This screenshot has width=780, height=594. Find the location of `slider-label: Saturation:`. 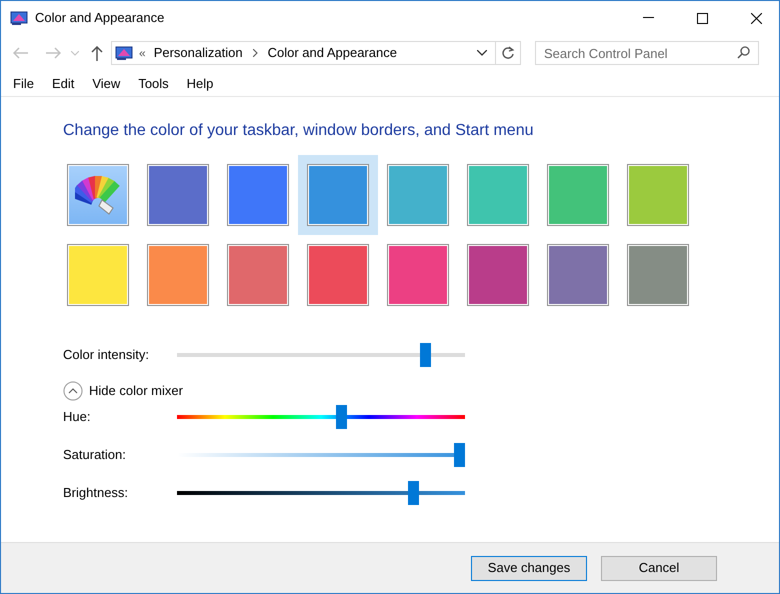

slider-label: Saturation: is located at coordinates (95, 455).